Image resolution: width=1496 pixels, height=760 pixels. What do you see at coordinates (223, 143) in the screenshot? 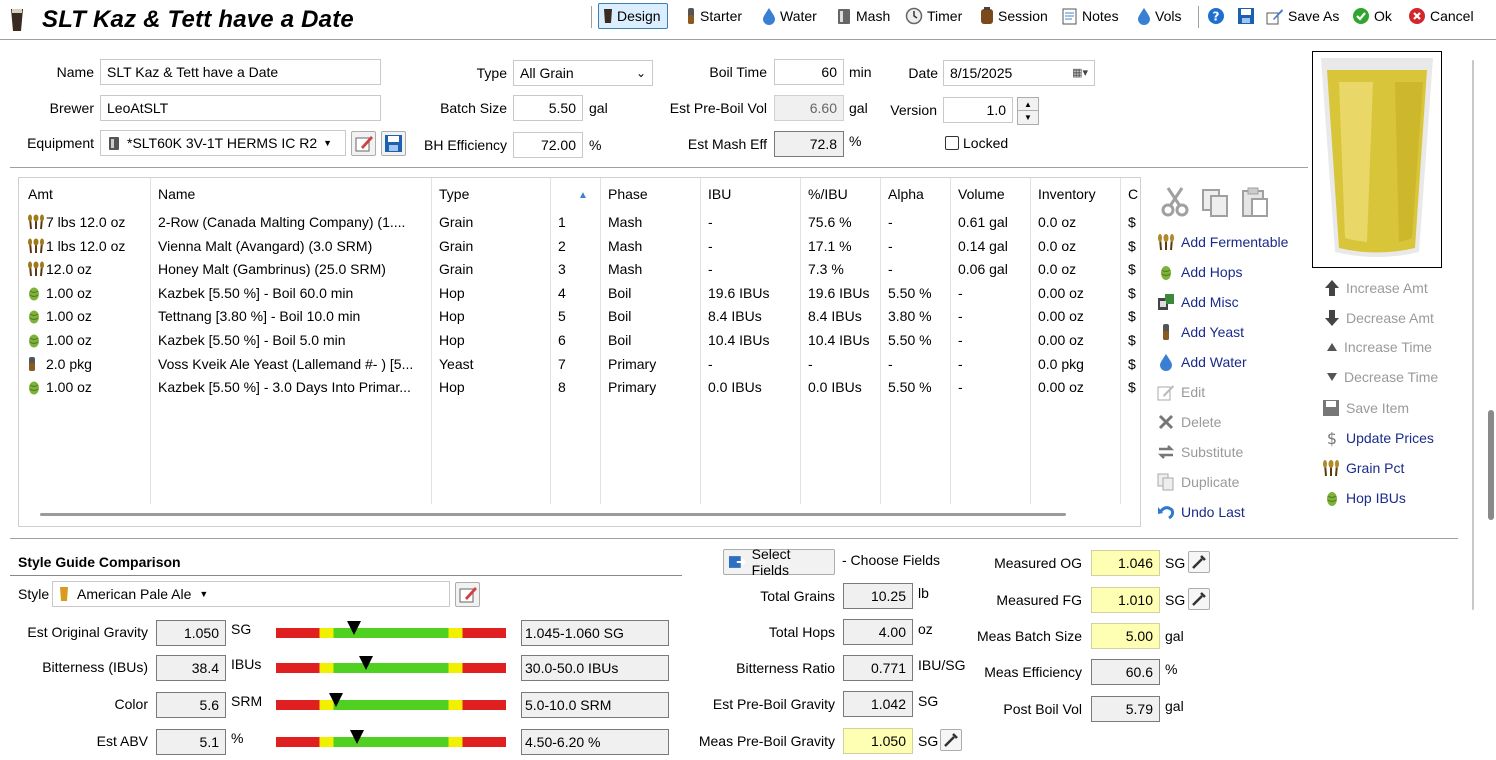
I see `equipment-select: *SLT60K 3V-1T HERMS IC R2 ▼` at bounding box center [223, 143].